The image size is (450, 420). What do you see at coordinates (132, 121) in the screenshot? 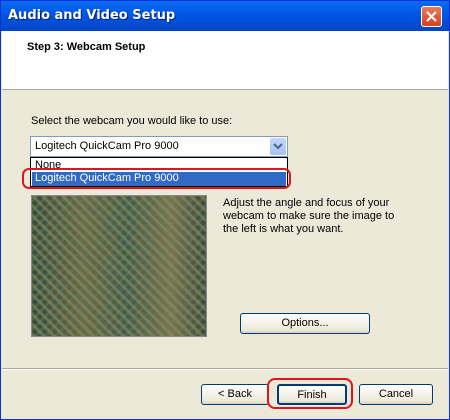
I see `webcam-select-label: Select the webcam you would like to use:` at bounding box center [132, 121].